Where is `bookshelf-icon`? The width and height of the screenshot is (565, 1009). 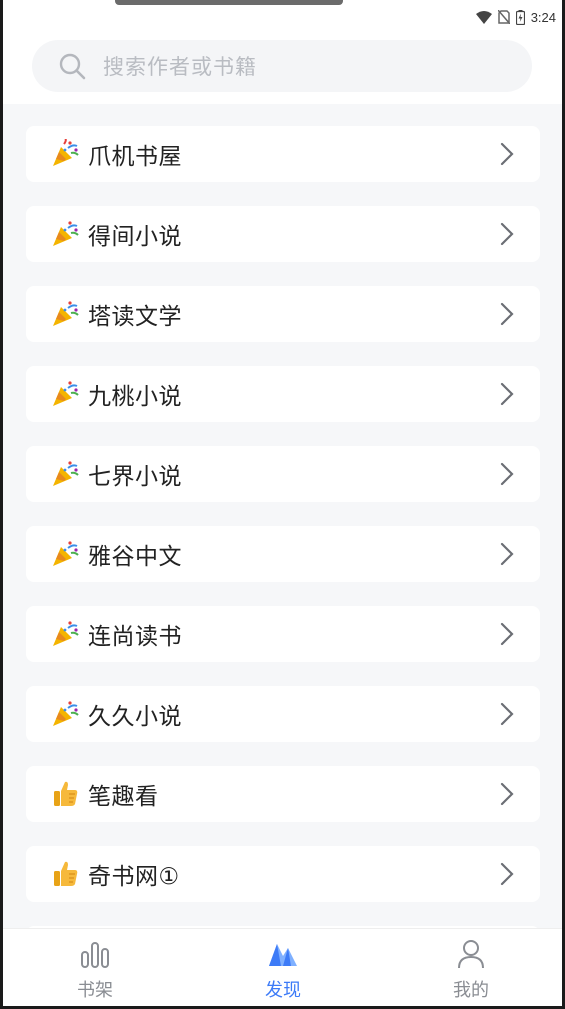
bookshelf-icon is located at coordinates (95, 955).